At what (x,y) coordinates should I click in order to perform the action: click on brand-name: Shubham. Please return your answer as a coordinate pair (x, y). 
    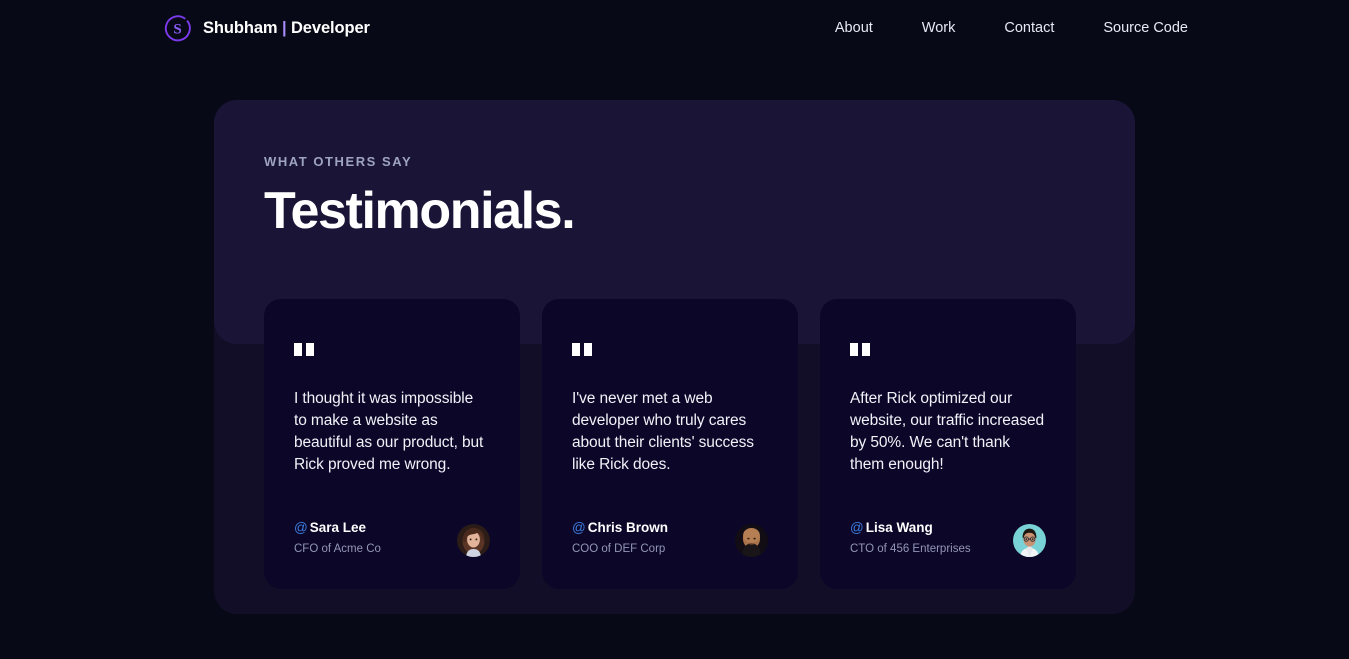
    Looking at the image, I should click on (240, 27).